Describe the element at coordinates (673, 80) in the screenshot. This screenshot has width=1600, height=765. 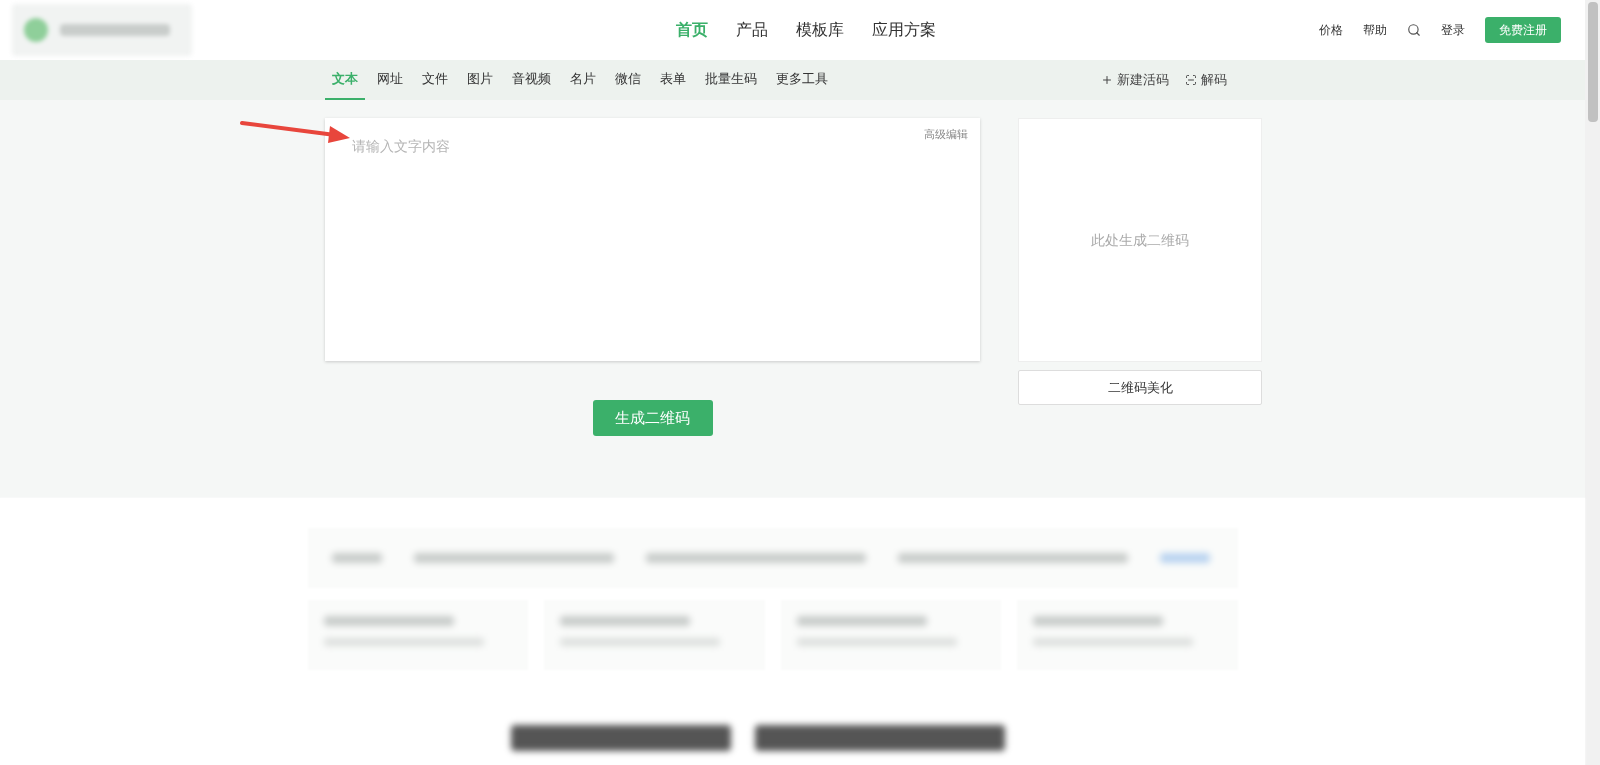
I see `tab: 表单` at that location.